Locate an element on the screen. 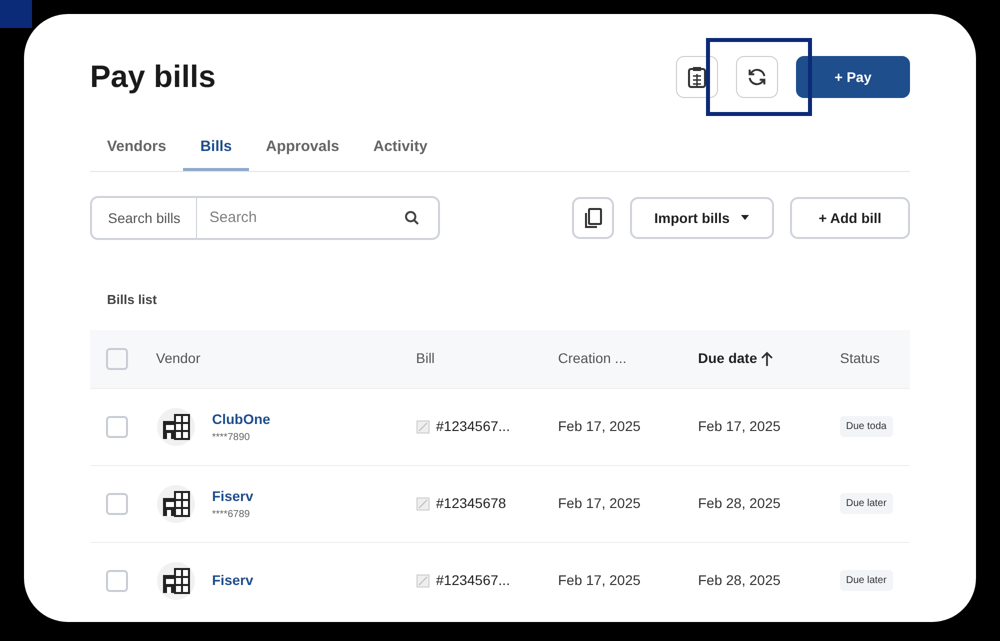 The height and width of the screenshot is (641, 1000). search-icon is located at coordinates (412, 218).